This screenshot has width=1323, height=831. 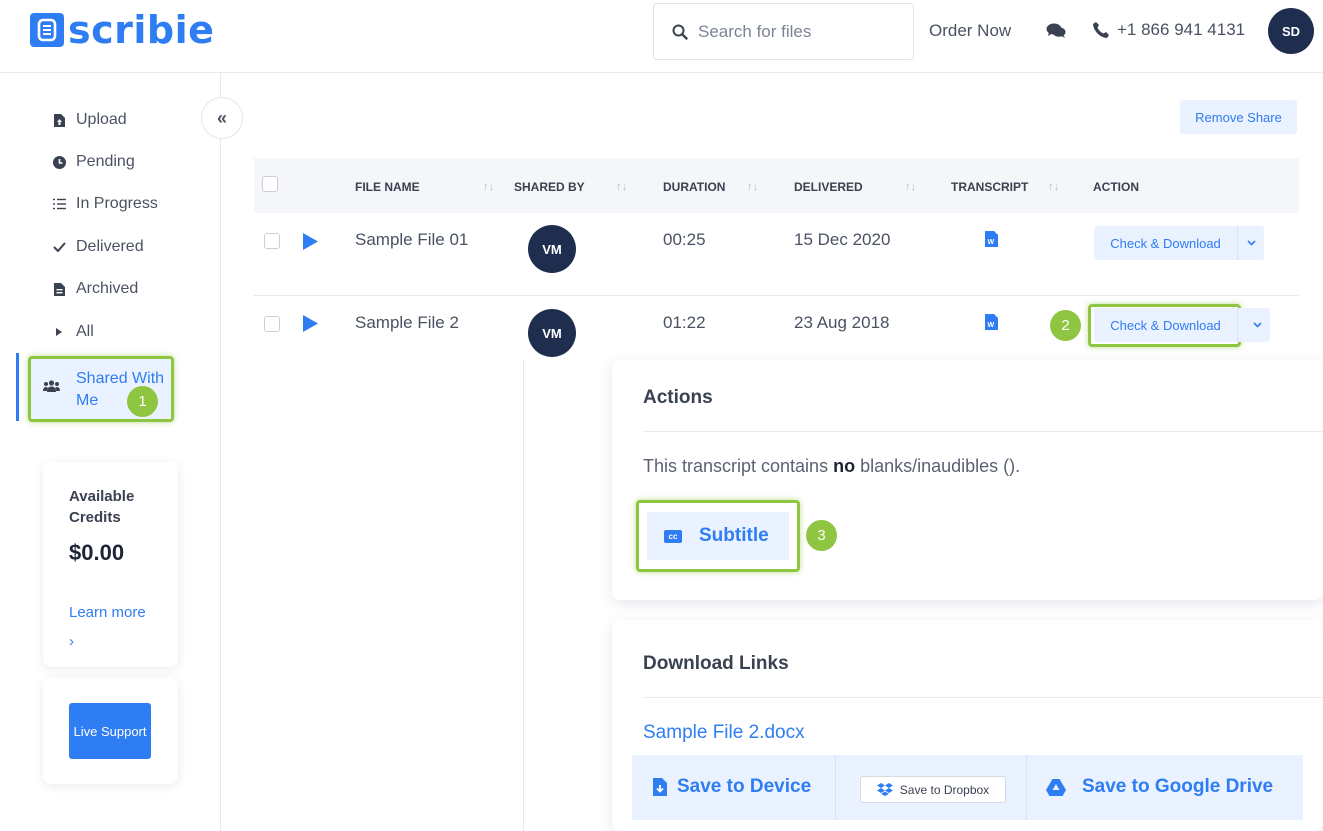 What do you see at coordinates (17, 387) in the screenshot?
I see `active-indicator` at bounding box center [17, 387].